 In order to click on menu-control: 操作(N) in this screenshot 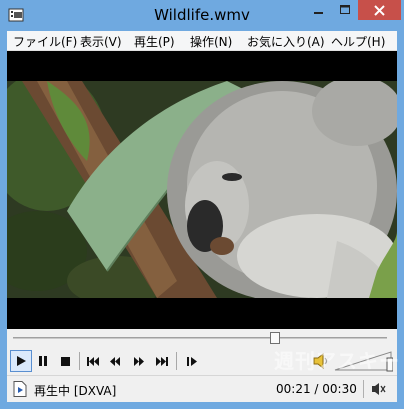, I will do `click(211, 41)`.